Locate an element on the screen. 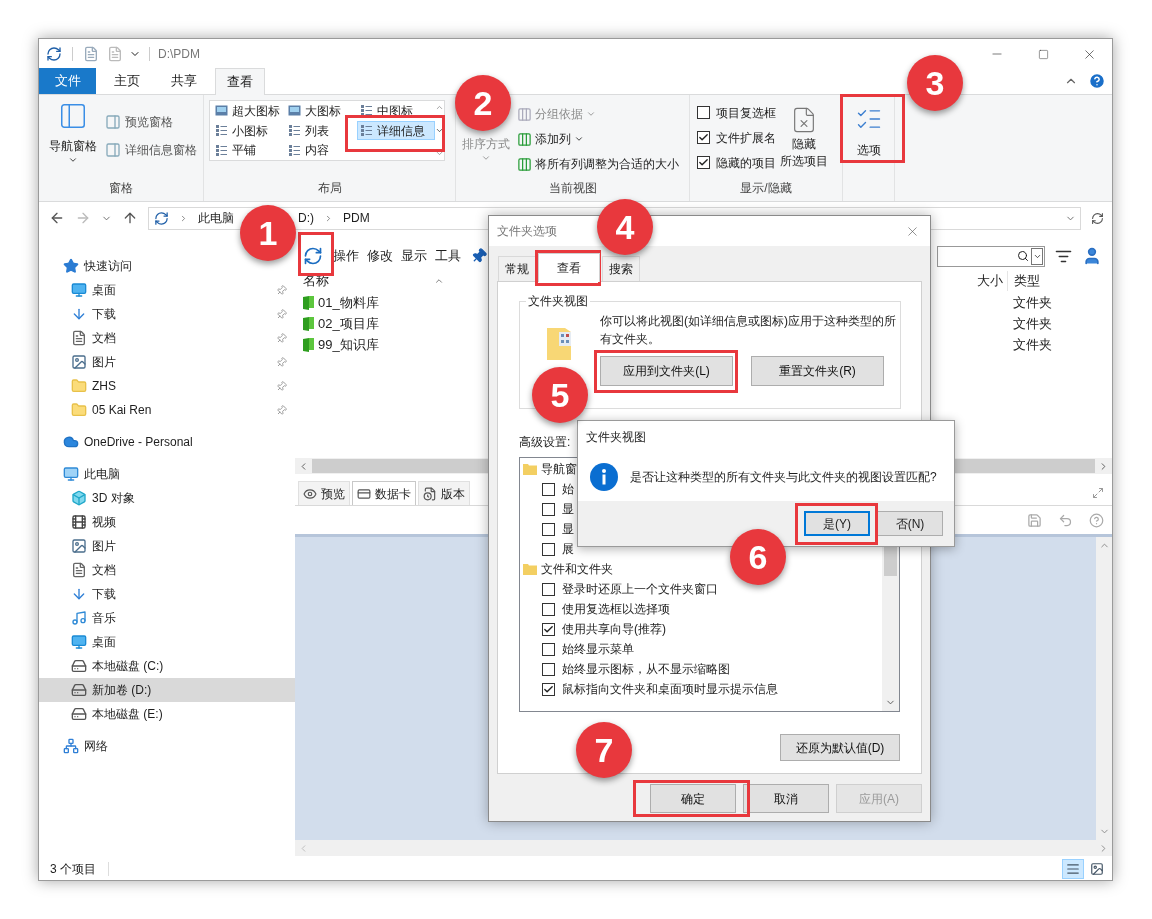  button: 取消 is located at coordinates (786, 798).